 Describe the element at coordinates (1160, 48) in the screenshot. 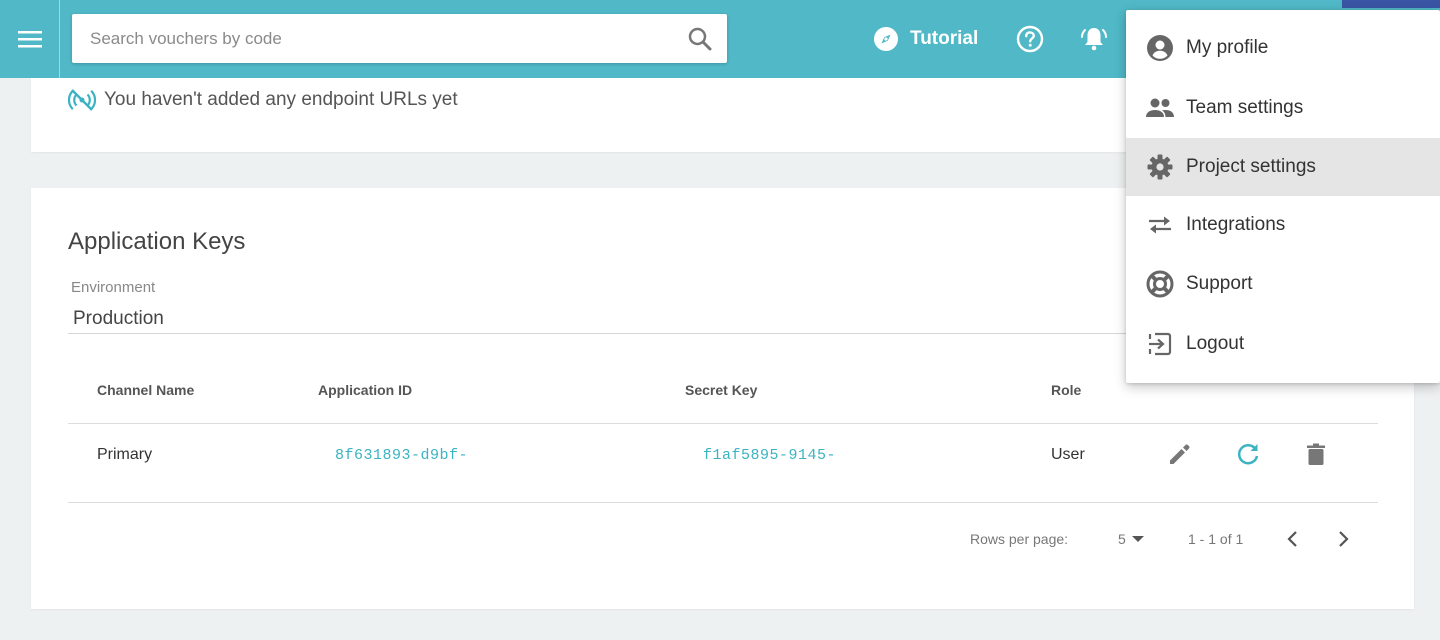

I see `account-circle-icon` at that location.